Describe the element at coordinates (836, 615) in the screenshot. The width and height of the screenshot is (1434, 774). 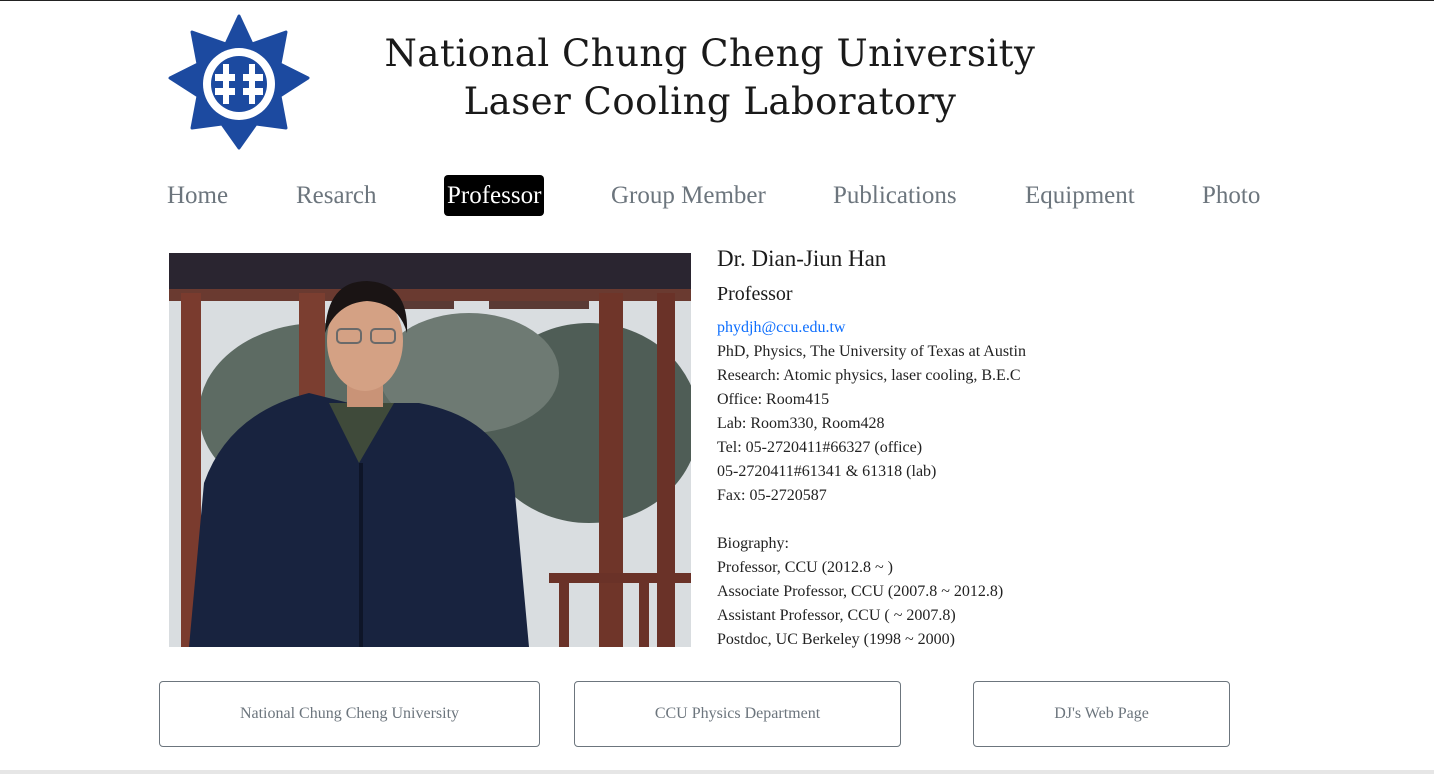
I see `bio-assistant-professor: Assistant Professor, CCU ( ~ 2007.8)` at that location.